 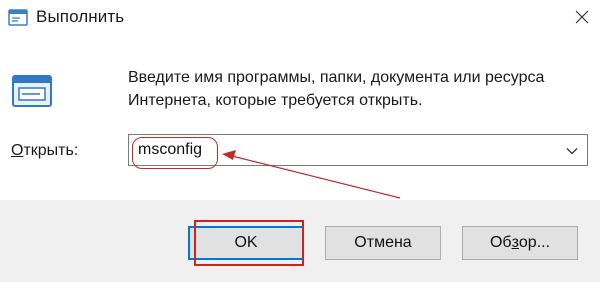 I want to click on close-button, so click(x=582, y=17).